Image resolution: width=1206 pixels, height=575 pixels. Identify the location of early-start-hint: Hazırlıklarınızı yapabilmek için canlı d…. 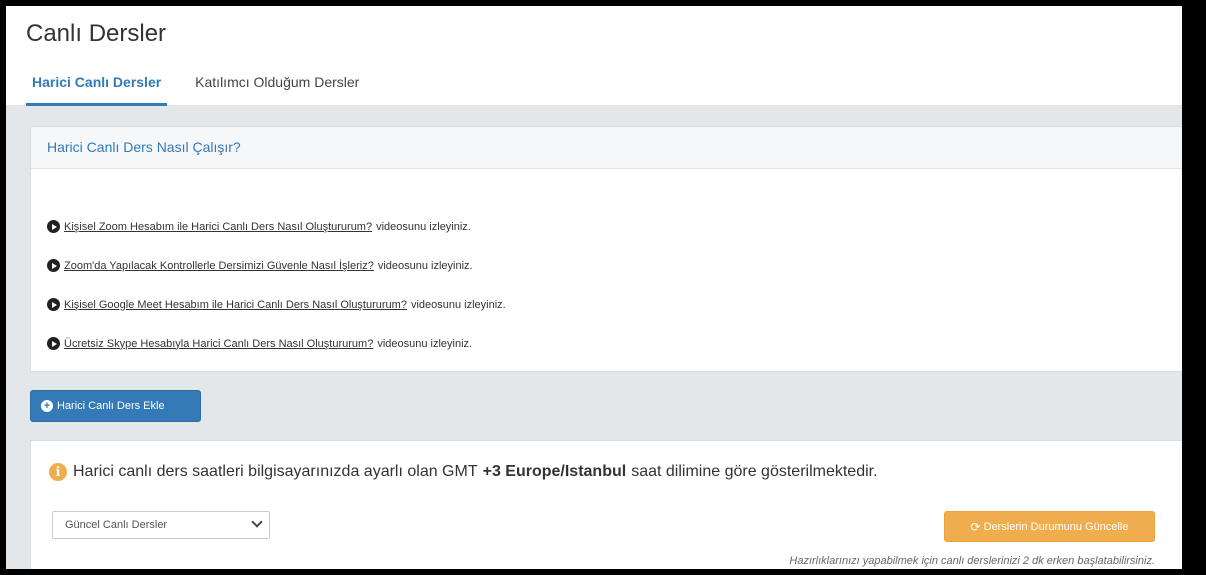
(972, 561).